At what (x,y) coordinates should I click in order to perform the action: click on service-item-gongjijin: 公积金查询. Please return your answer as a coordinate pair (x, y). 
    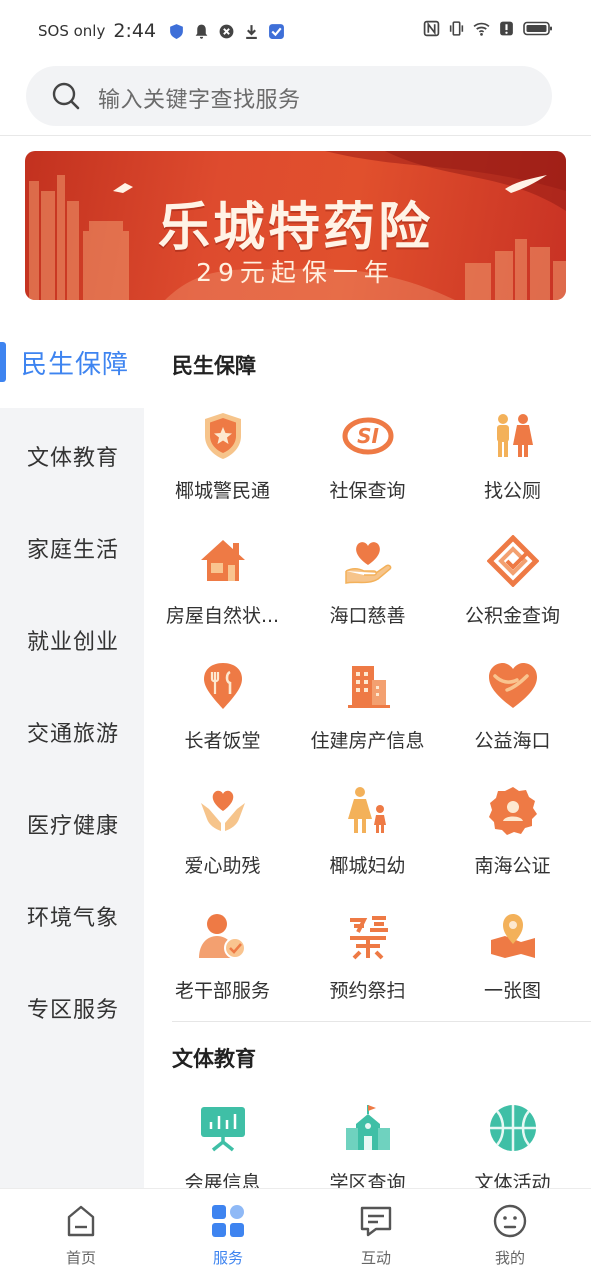
    Looking at the image, I should click on (512, 590).